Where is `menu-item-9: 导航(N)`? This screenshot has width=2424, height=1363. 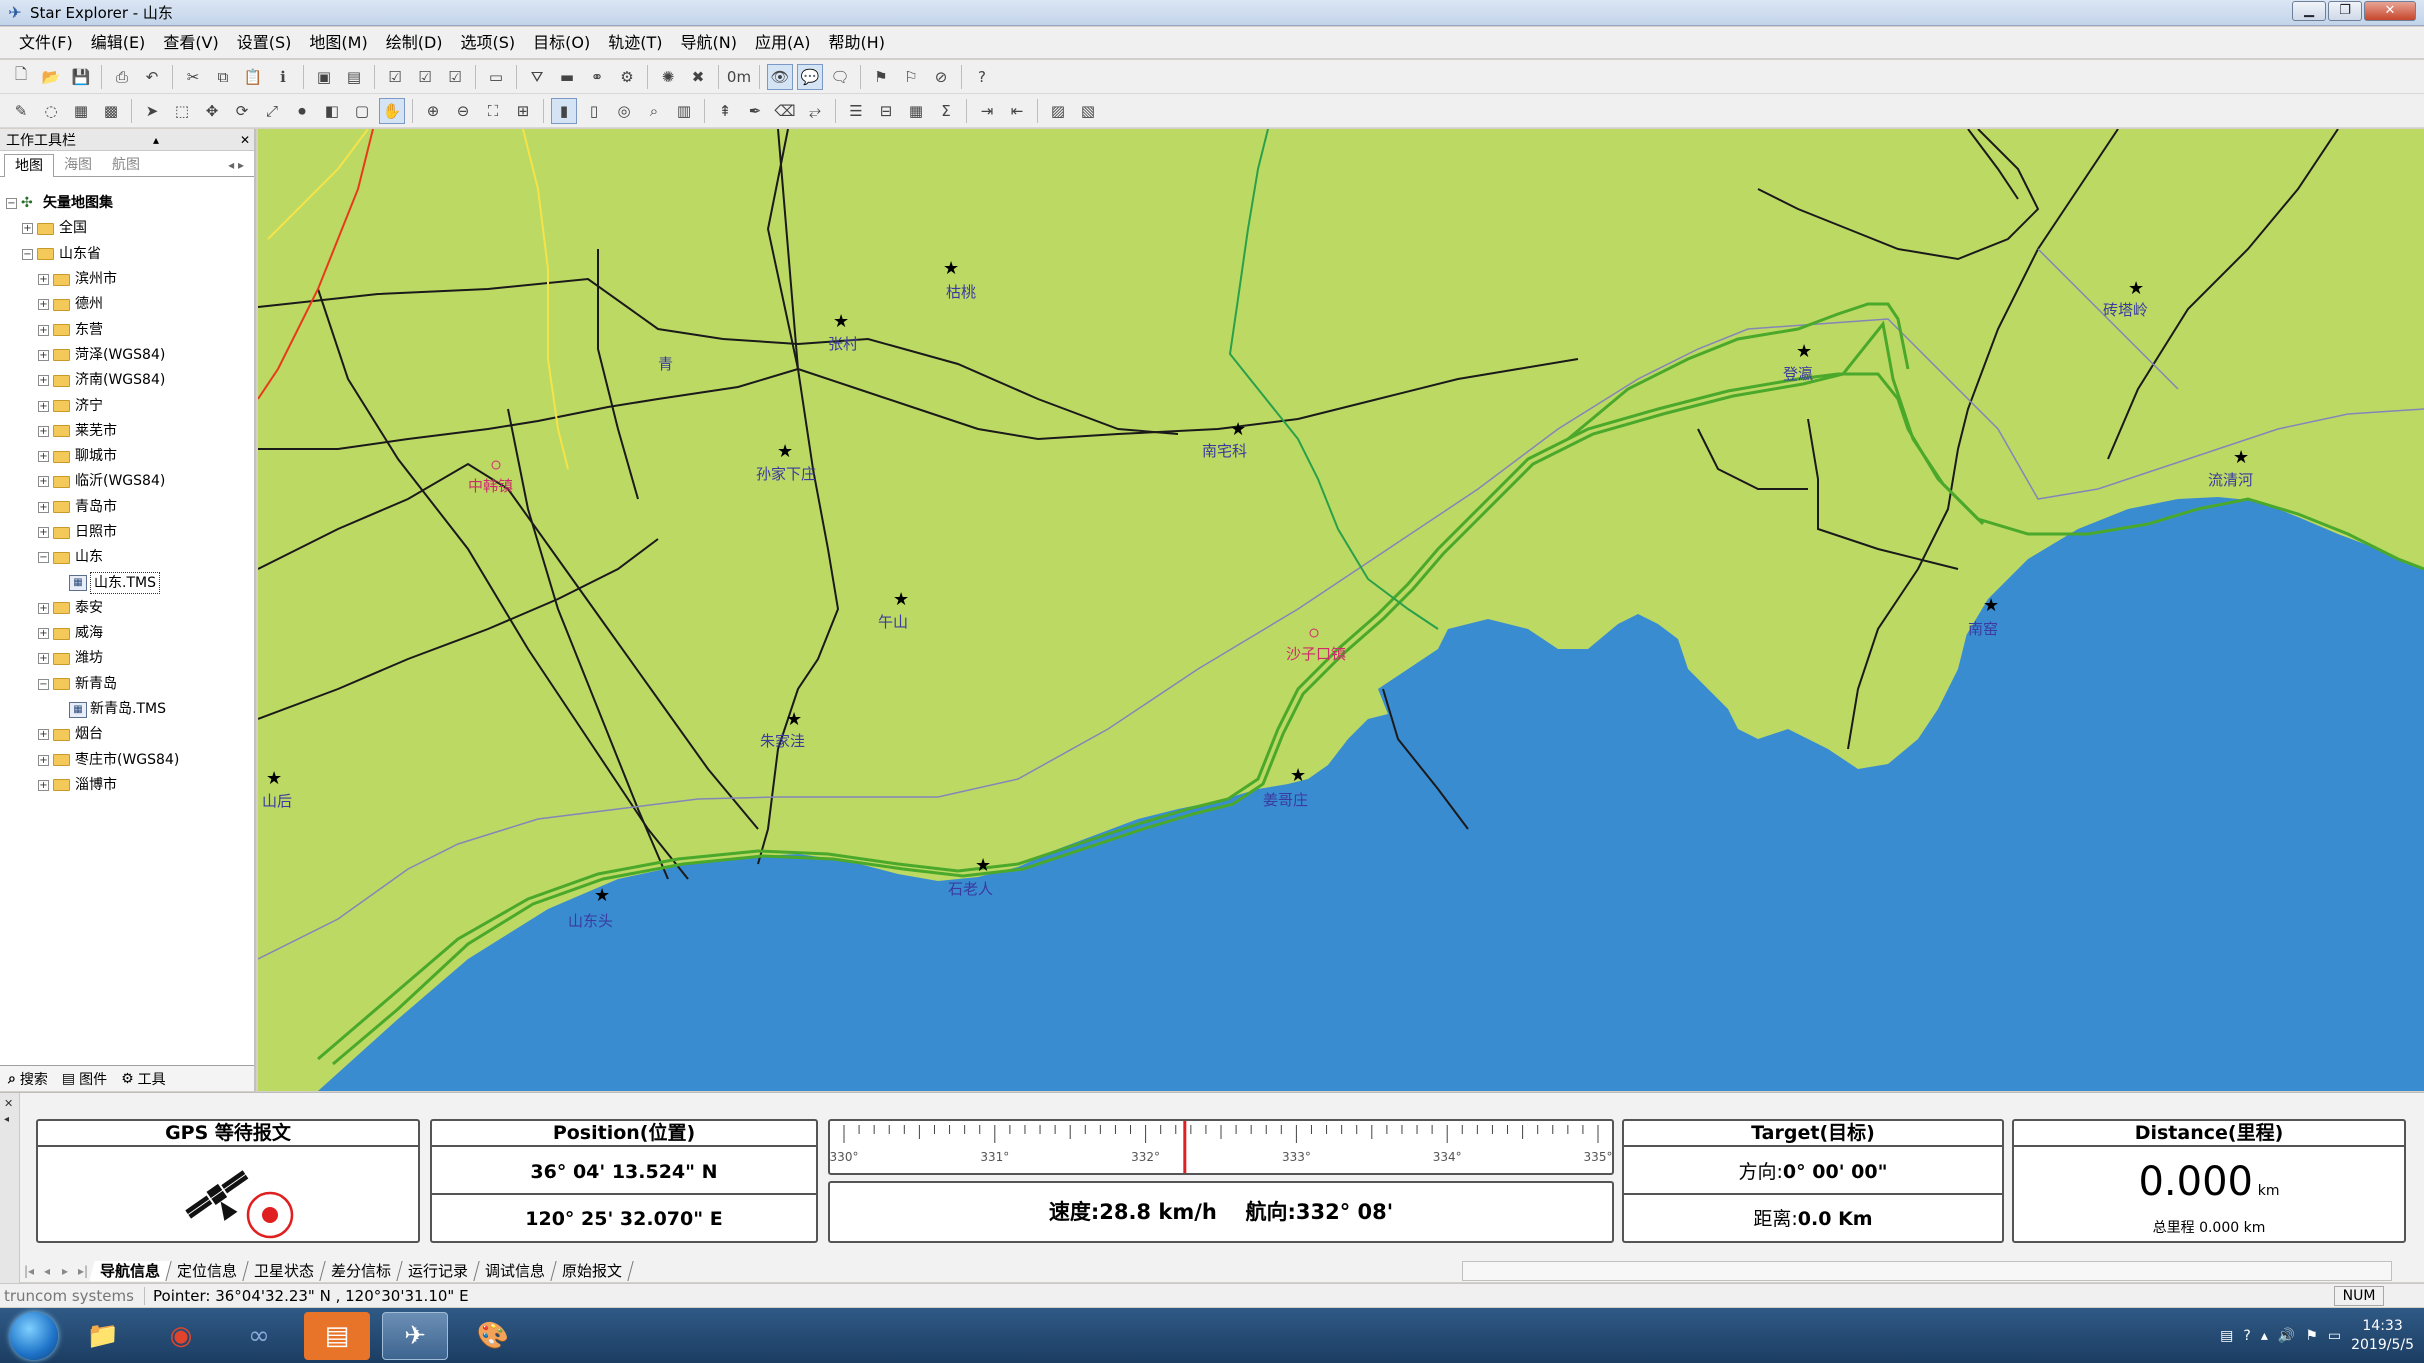
menu-item-9: 导航(N) is located at coordinates (709, 43).